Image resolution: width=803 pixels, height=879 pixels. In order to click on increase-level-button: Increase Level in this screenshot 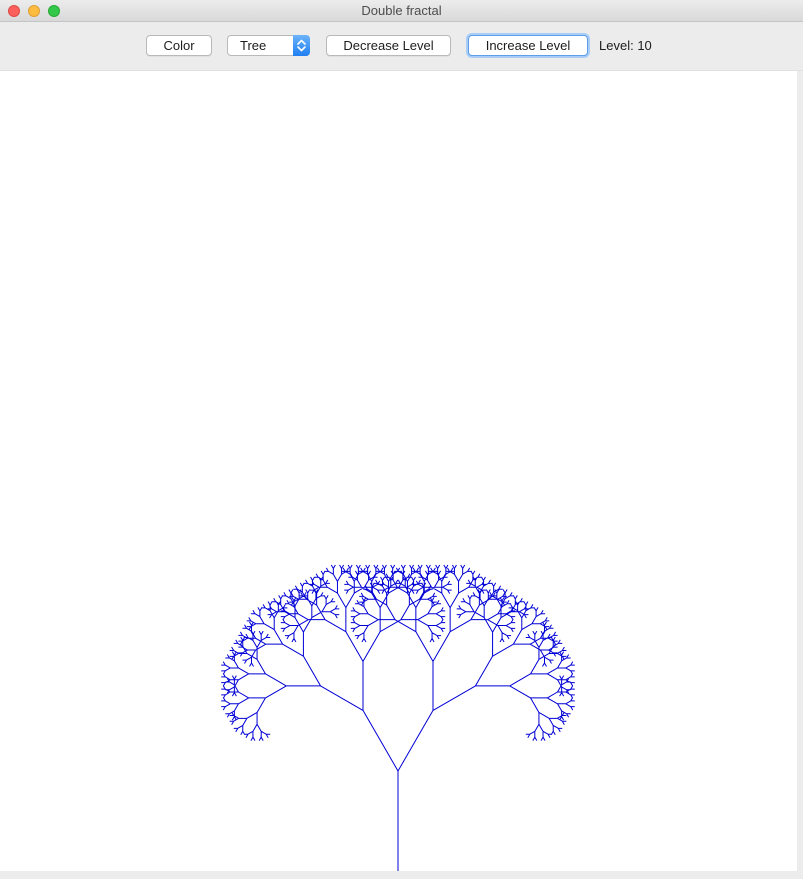, I will do `click(528, 45)`.